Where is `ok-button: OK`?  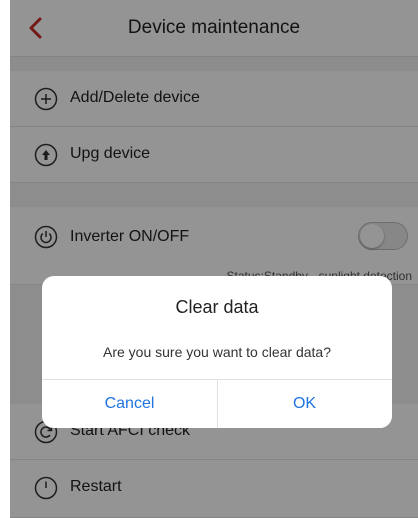
ok-button: OK is located at coordinates (304, 404).